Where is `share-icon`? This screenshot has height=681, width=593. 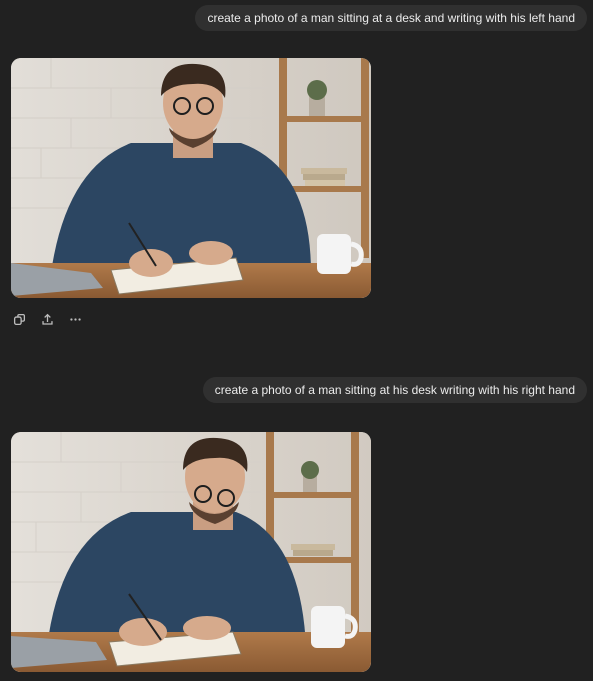 share-icon is located at coordinates (47, 319).